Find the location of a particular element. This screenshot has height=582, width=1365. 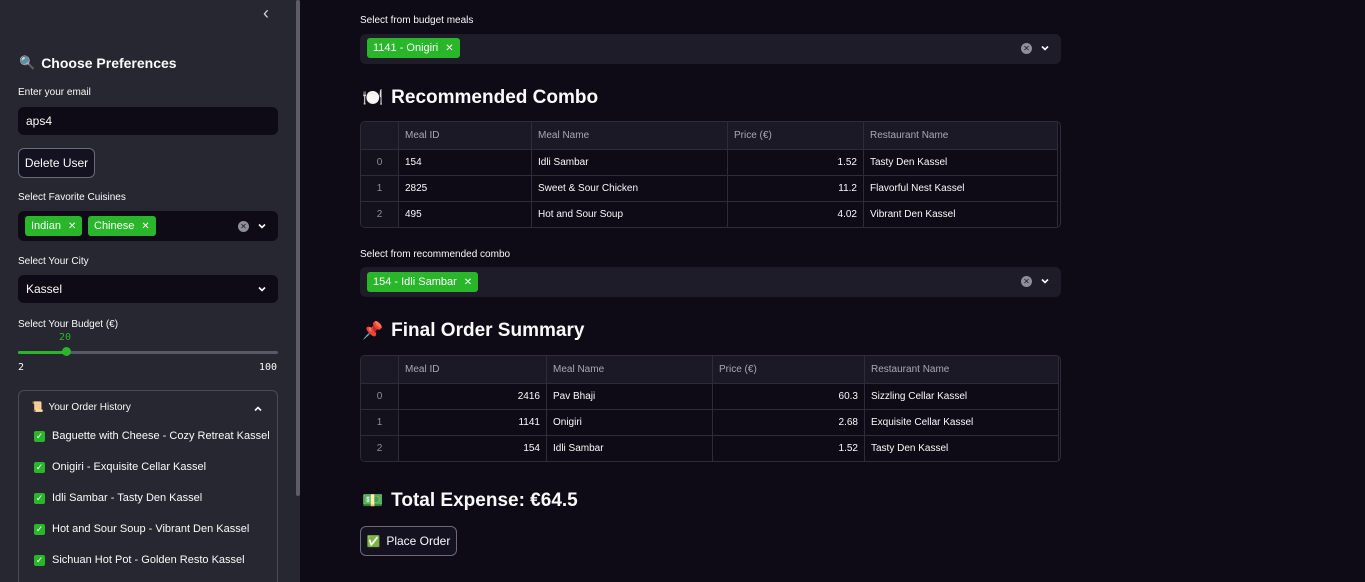

cell-meal-id: 2825 is located at coordinates (465, 189).